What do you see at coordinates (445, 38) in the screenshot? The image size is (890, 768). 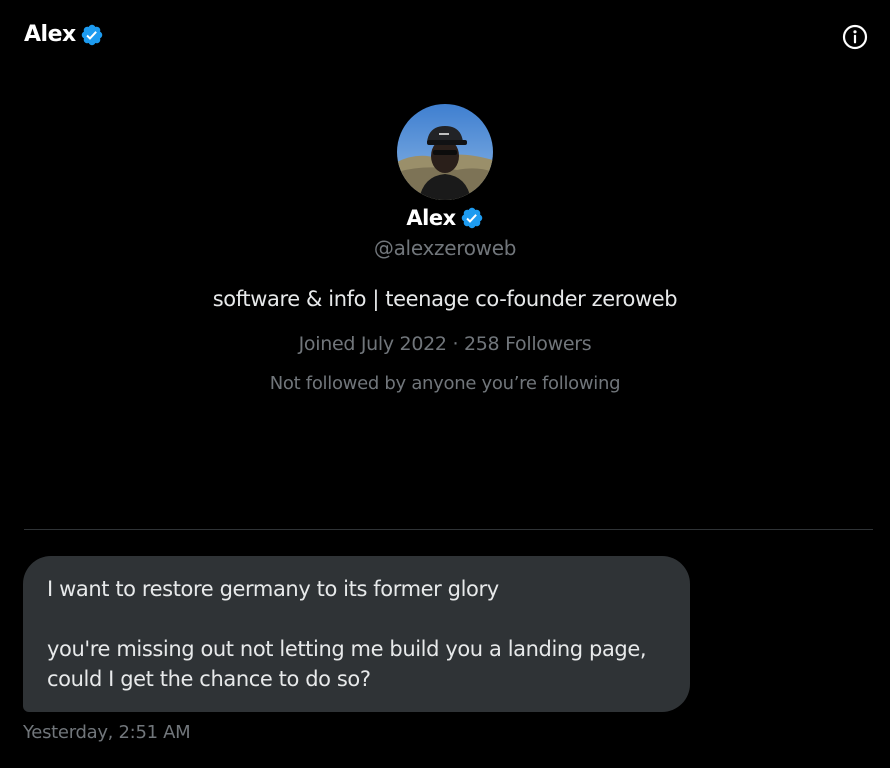 I see `conversation-header: Alex` at bounding box center [445, 38].